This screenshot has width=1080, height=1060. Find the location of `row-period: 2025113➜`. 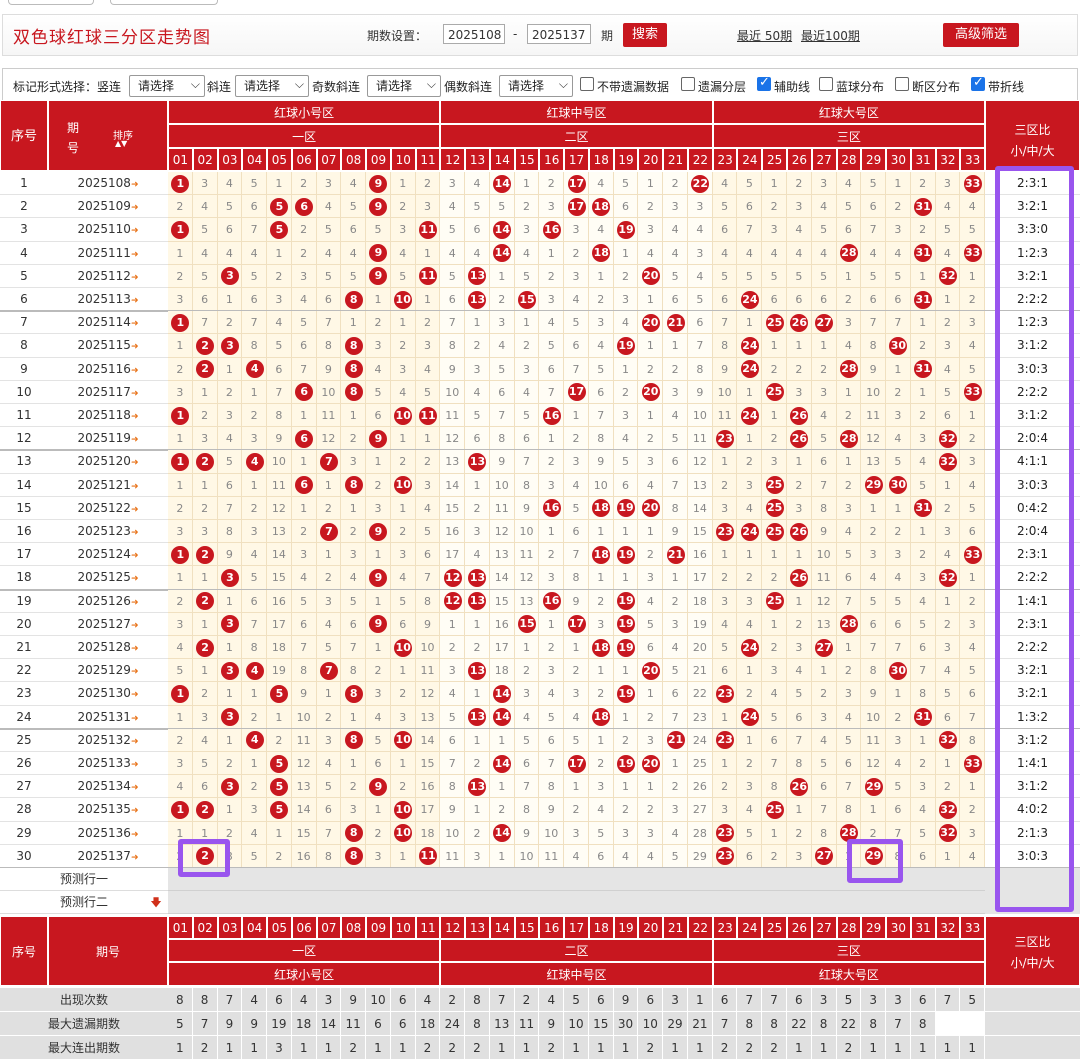

row-period: 2025113➜ is located at coordinates (108, 300).